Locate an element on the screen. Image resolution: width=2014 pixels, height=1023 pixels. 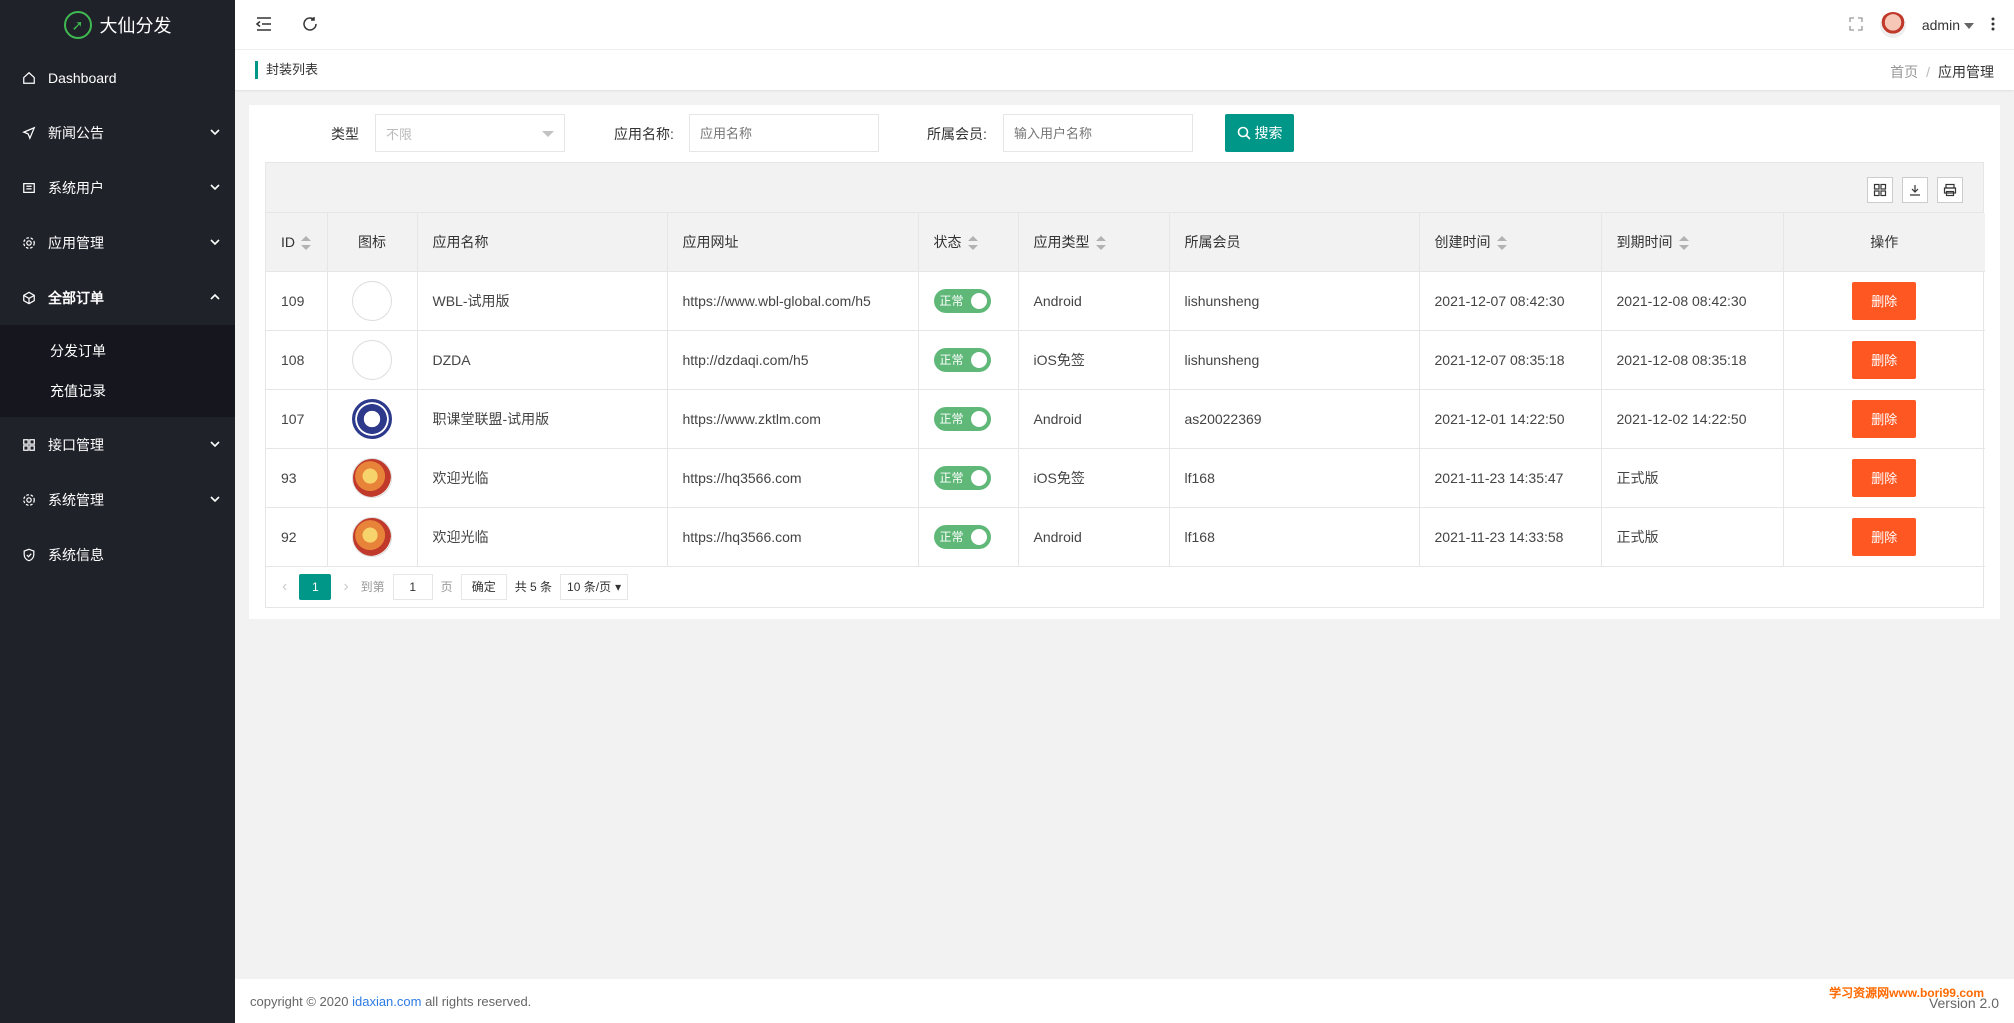
sidebar-item-api-management: 接口管理 is located at coordinates (117, 444).